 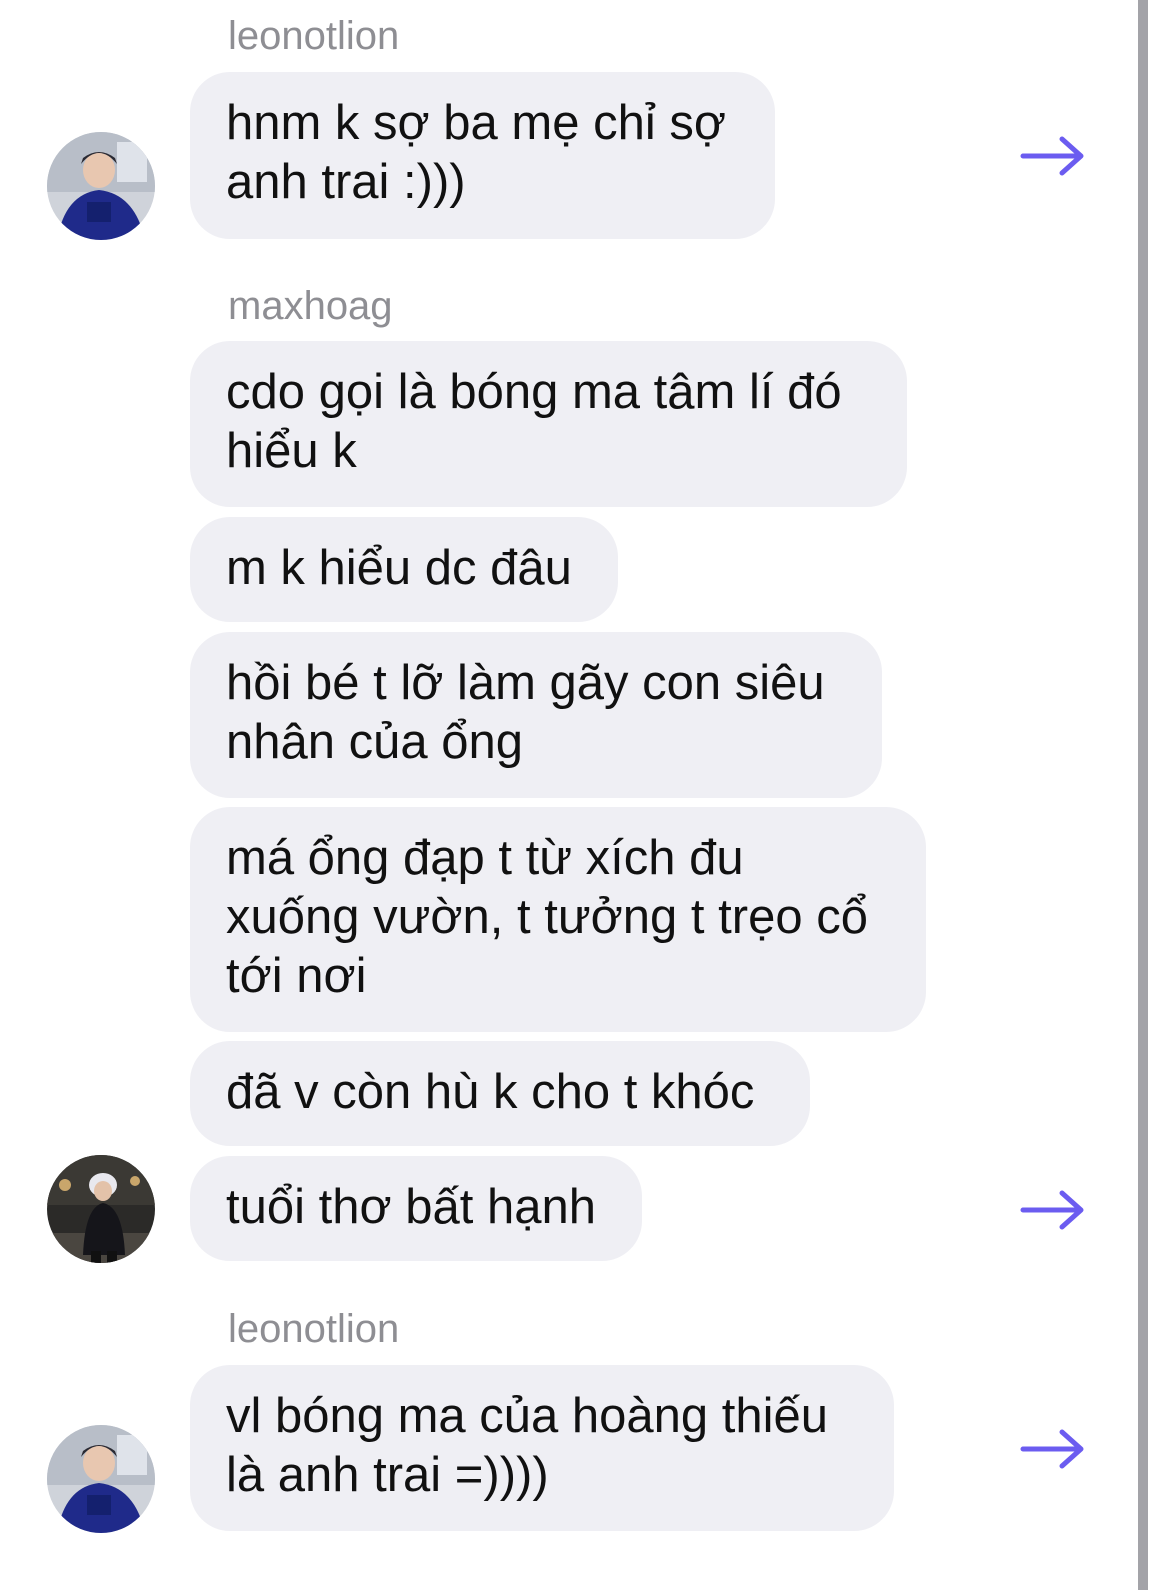 I want to click on message-bubble: tuổi thơ bất hạnh, so click(x=416, y=1208).